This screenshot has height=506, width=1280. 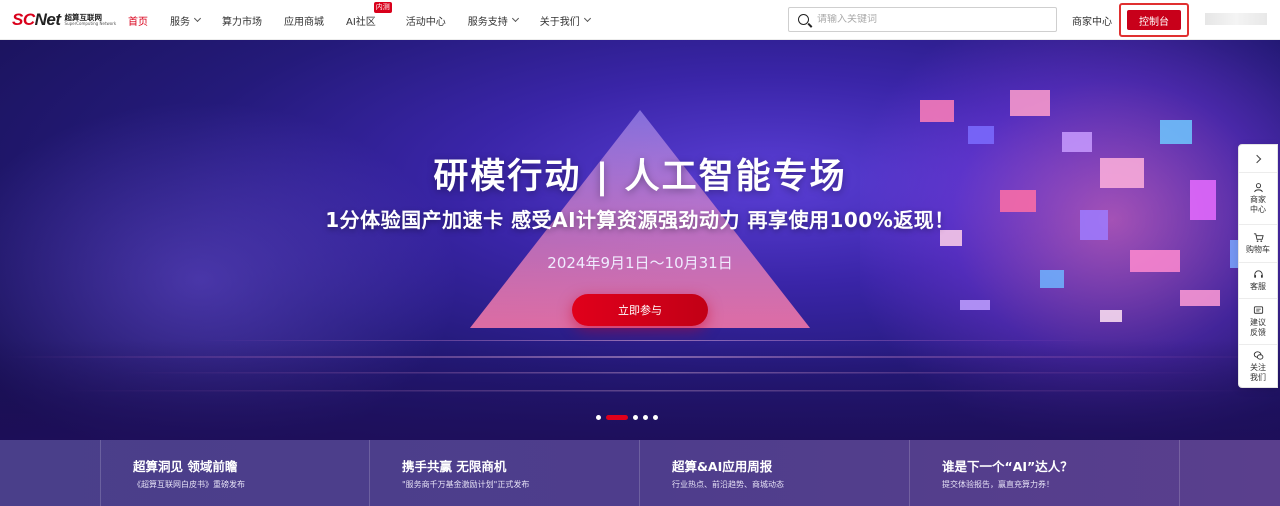 What do you see at coordinates (36, 19) in the screenshot?
I see `logo-mark: SCNet` at bounding box center [36, 19].